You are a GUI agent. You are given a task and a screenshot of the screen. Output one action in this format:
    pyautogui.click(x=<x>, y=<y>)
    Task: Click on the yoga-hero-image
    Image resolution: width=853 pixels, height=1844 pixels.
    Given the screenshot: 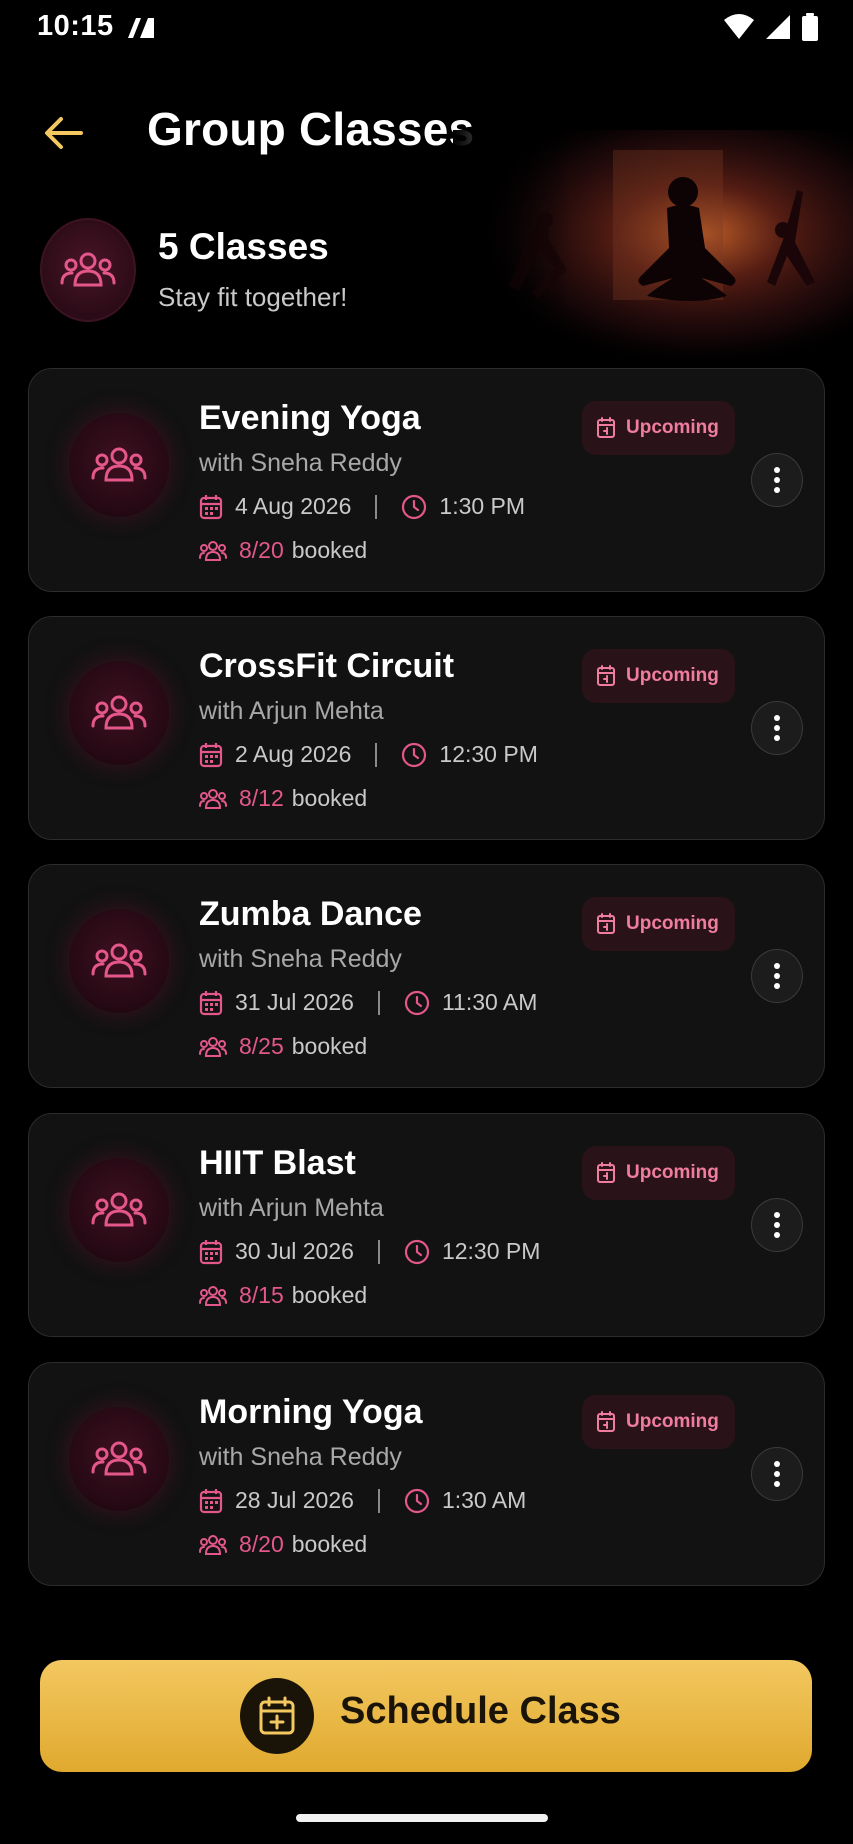 What is the action you would take?
    pyautogui.click(x=653, y=245)
    